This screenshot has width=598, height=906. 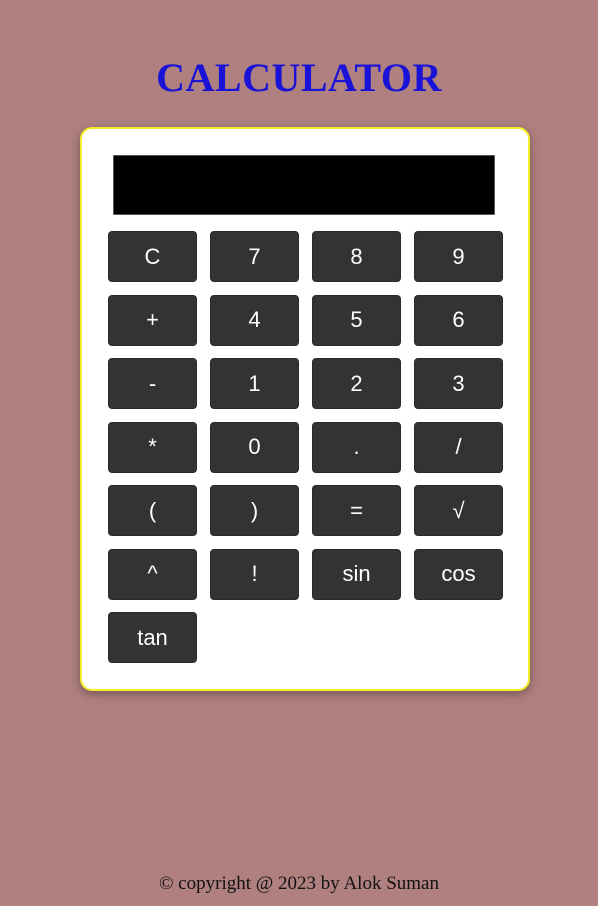 I want to click on key-divide: /, so click(x=458, y=447).